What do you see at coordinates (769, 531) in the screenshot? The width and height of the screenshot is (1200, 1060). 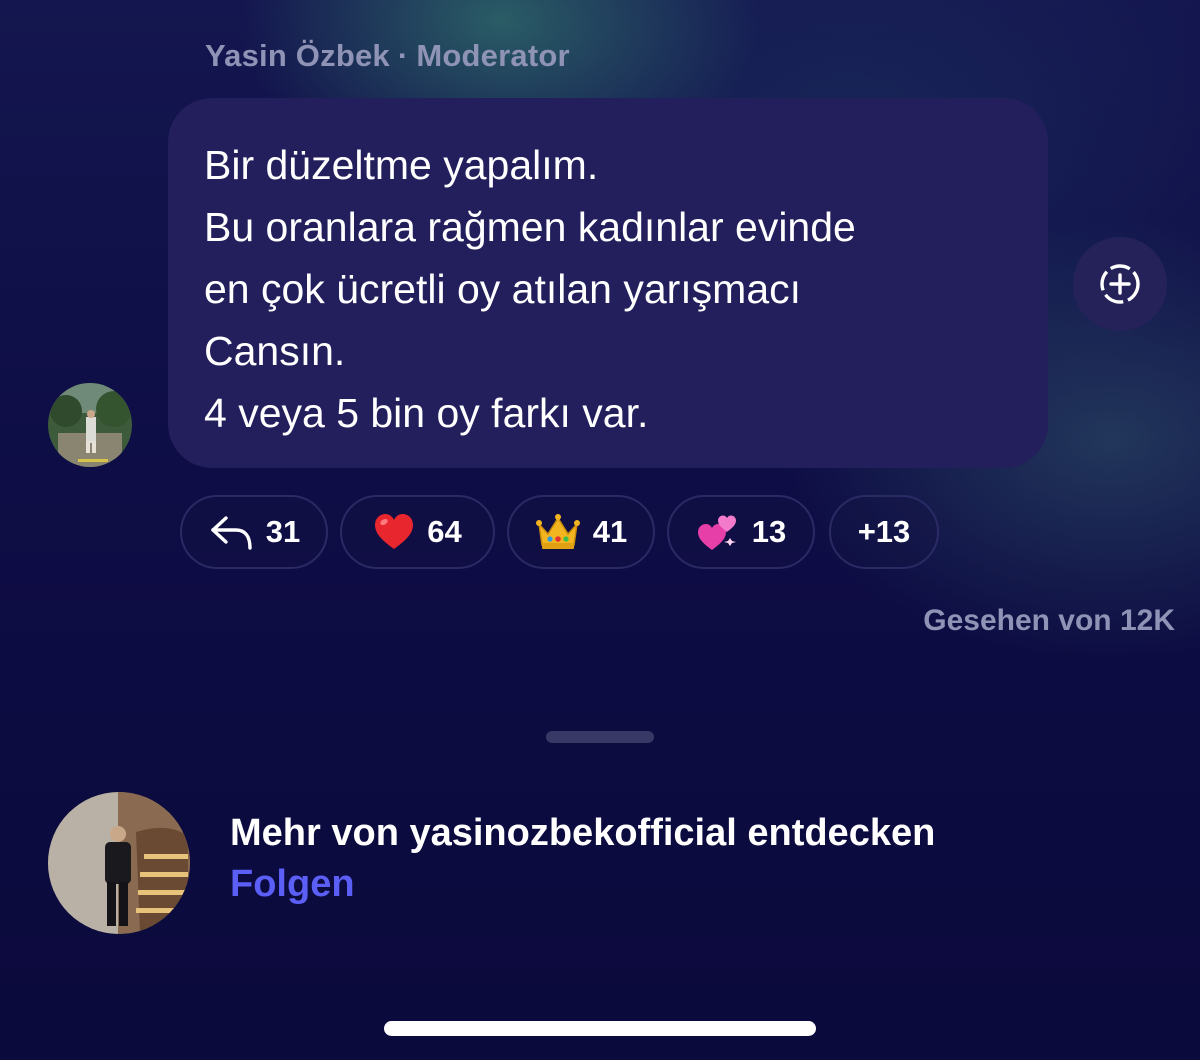 I see `reaction-count: 13` at bounding box center [769, 531].